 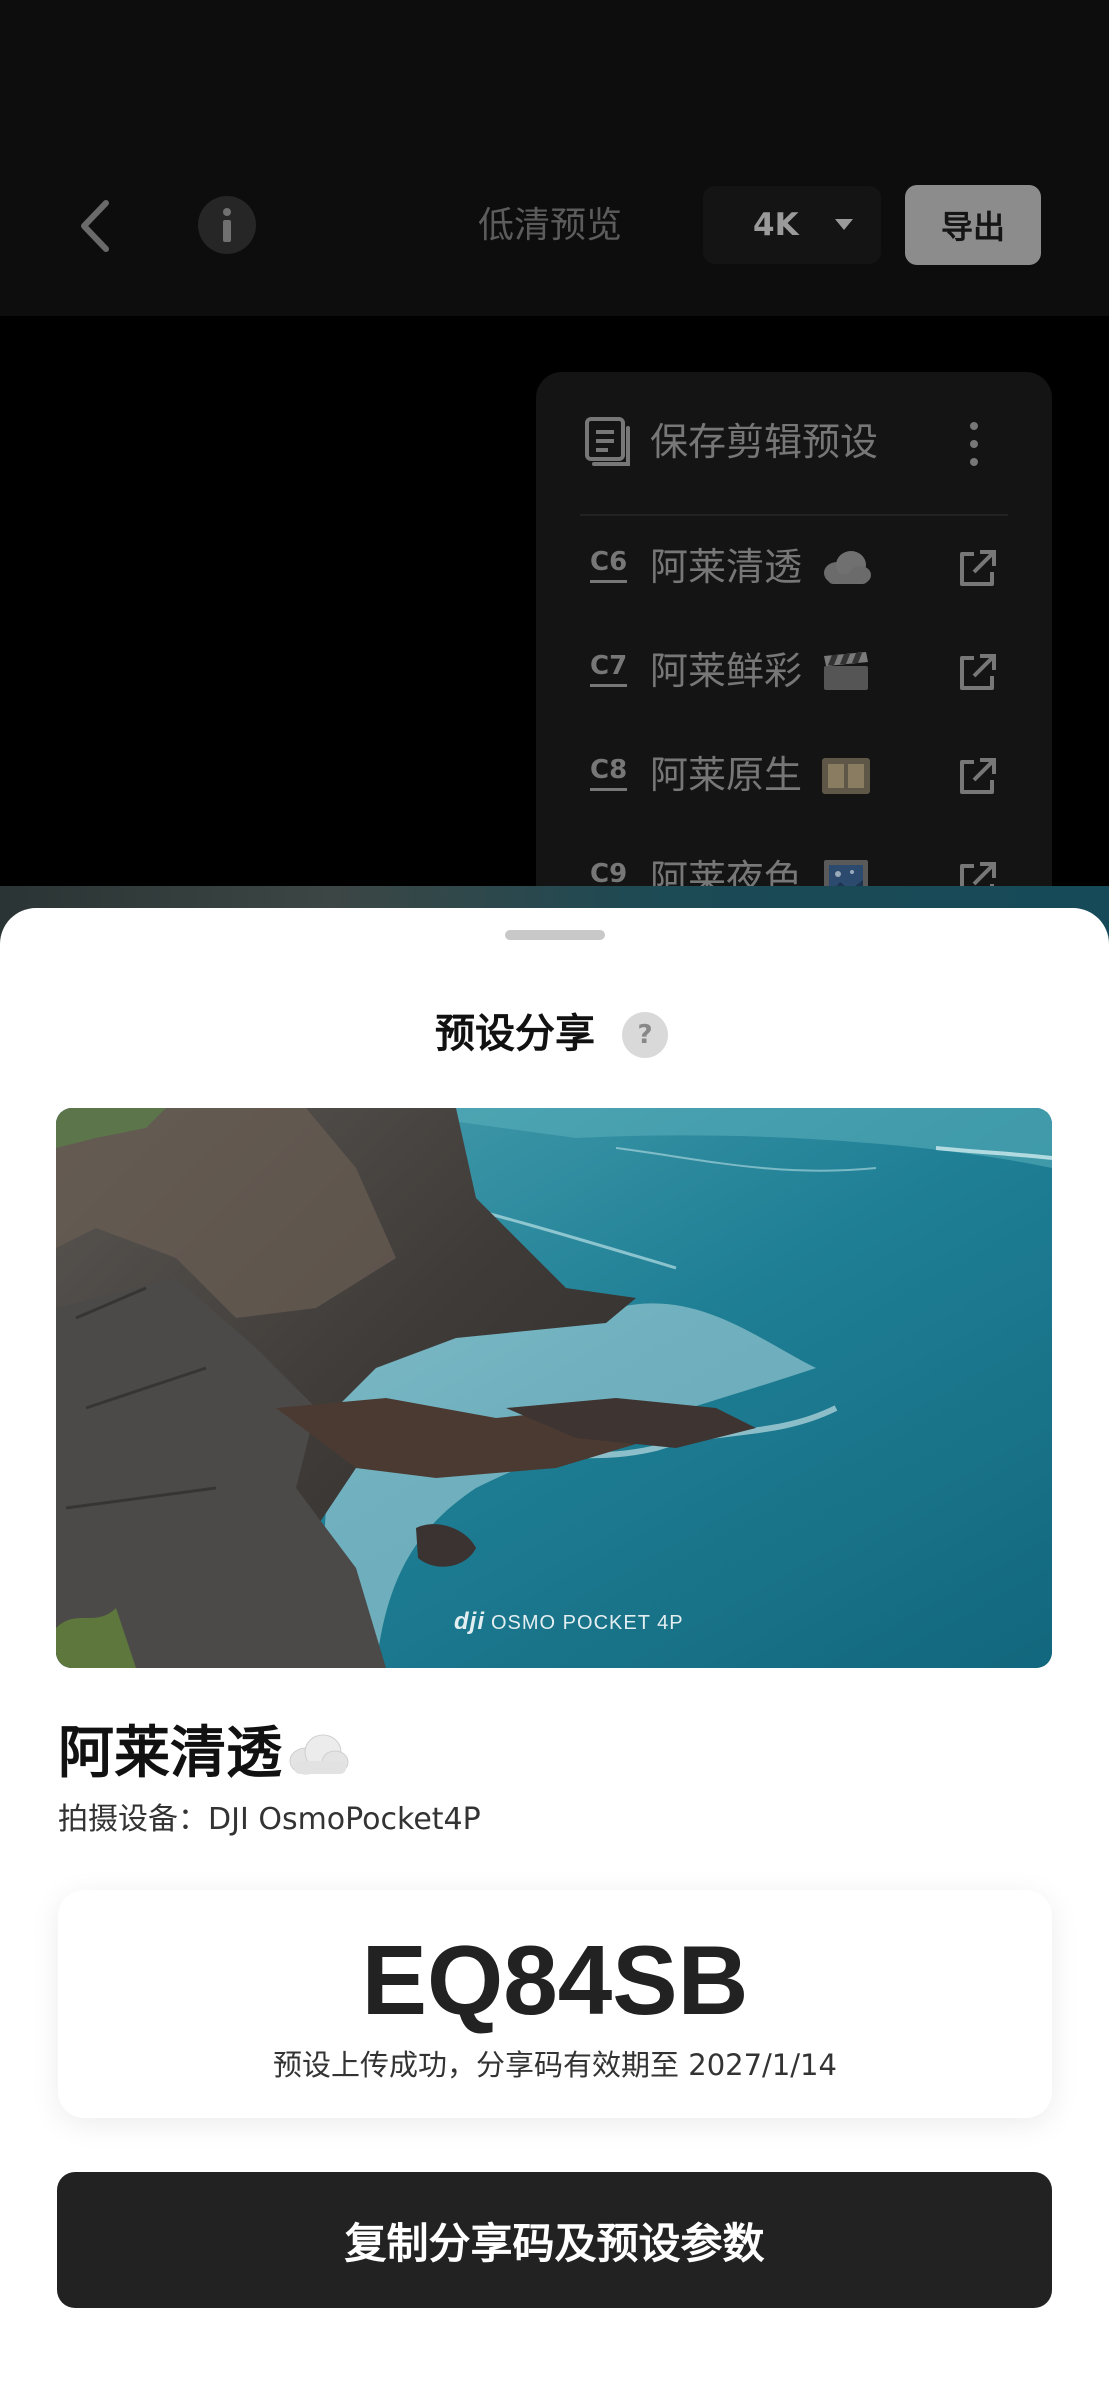 What do you see at coordinates (555, 2065) in the screenshot?
I see `share-code-validity-note: 预设上传成功，分享码有效期至 2027/1/14` at bounding box center [555, 2065].